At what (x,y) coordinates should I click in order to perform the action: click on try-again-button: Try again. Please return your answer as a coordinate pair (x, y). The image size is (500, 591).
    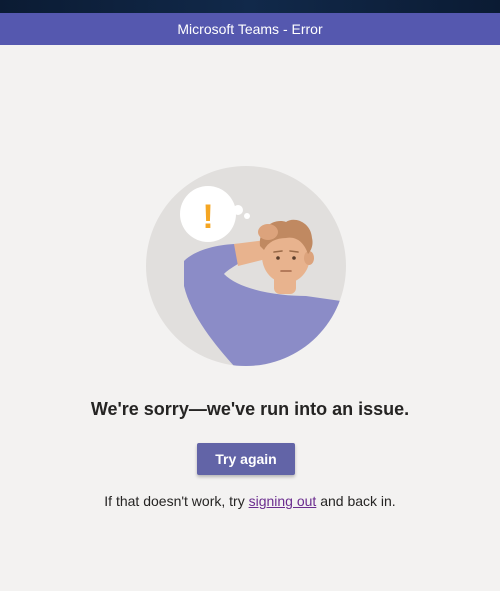
    Looking at the image, I should click on (246, 459).